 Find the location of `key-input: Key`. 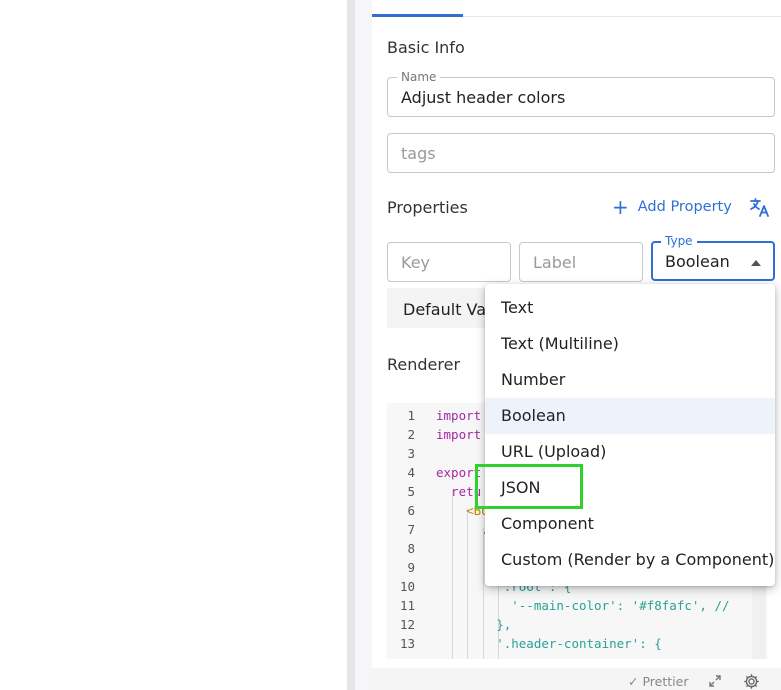

key-input: Key is located at coordinates (449, 262).